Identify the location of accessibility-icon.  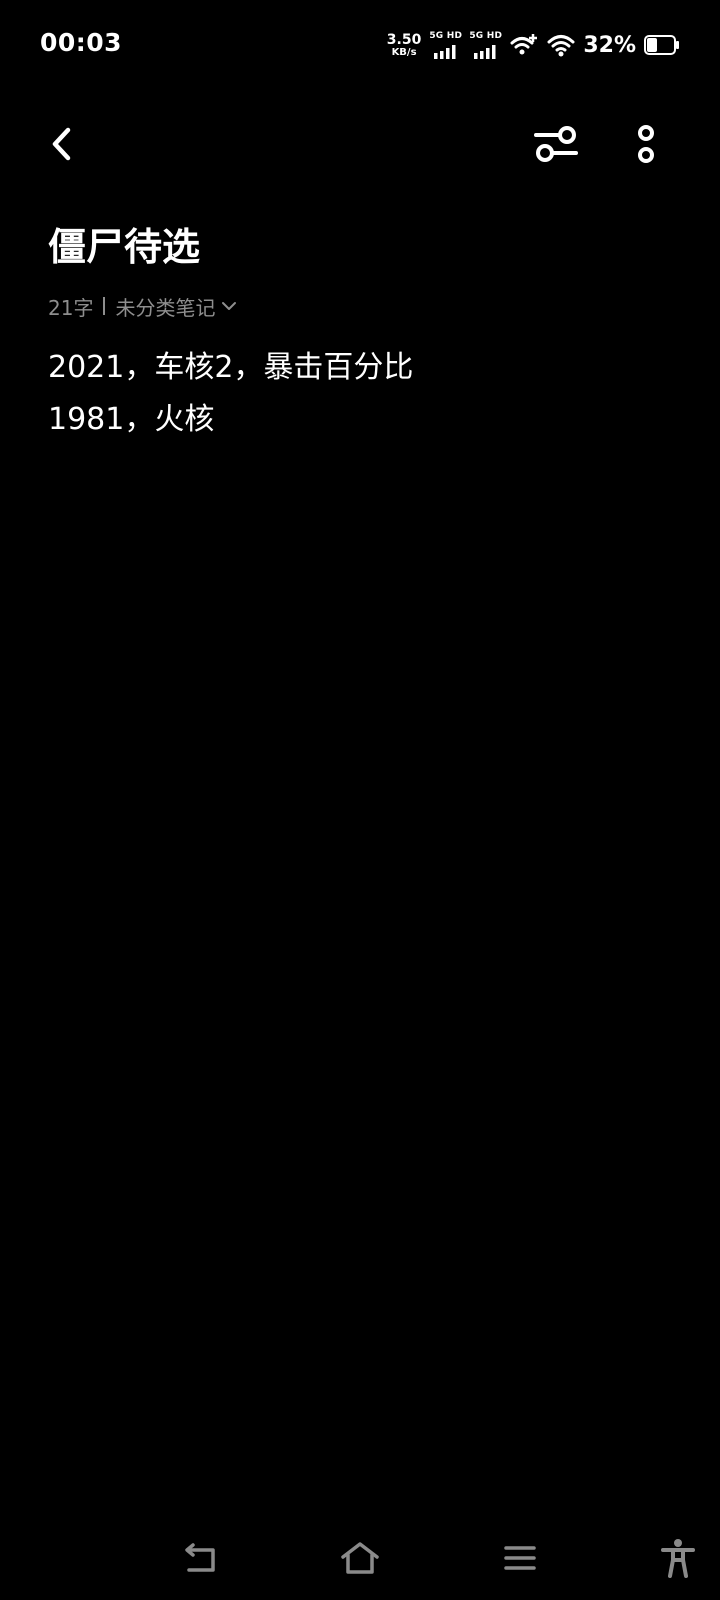
(678, 1558).